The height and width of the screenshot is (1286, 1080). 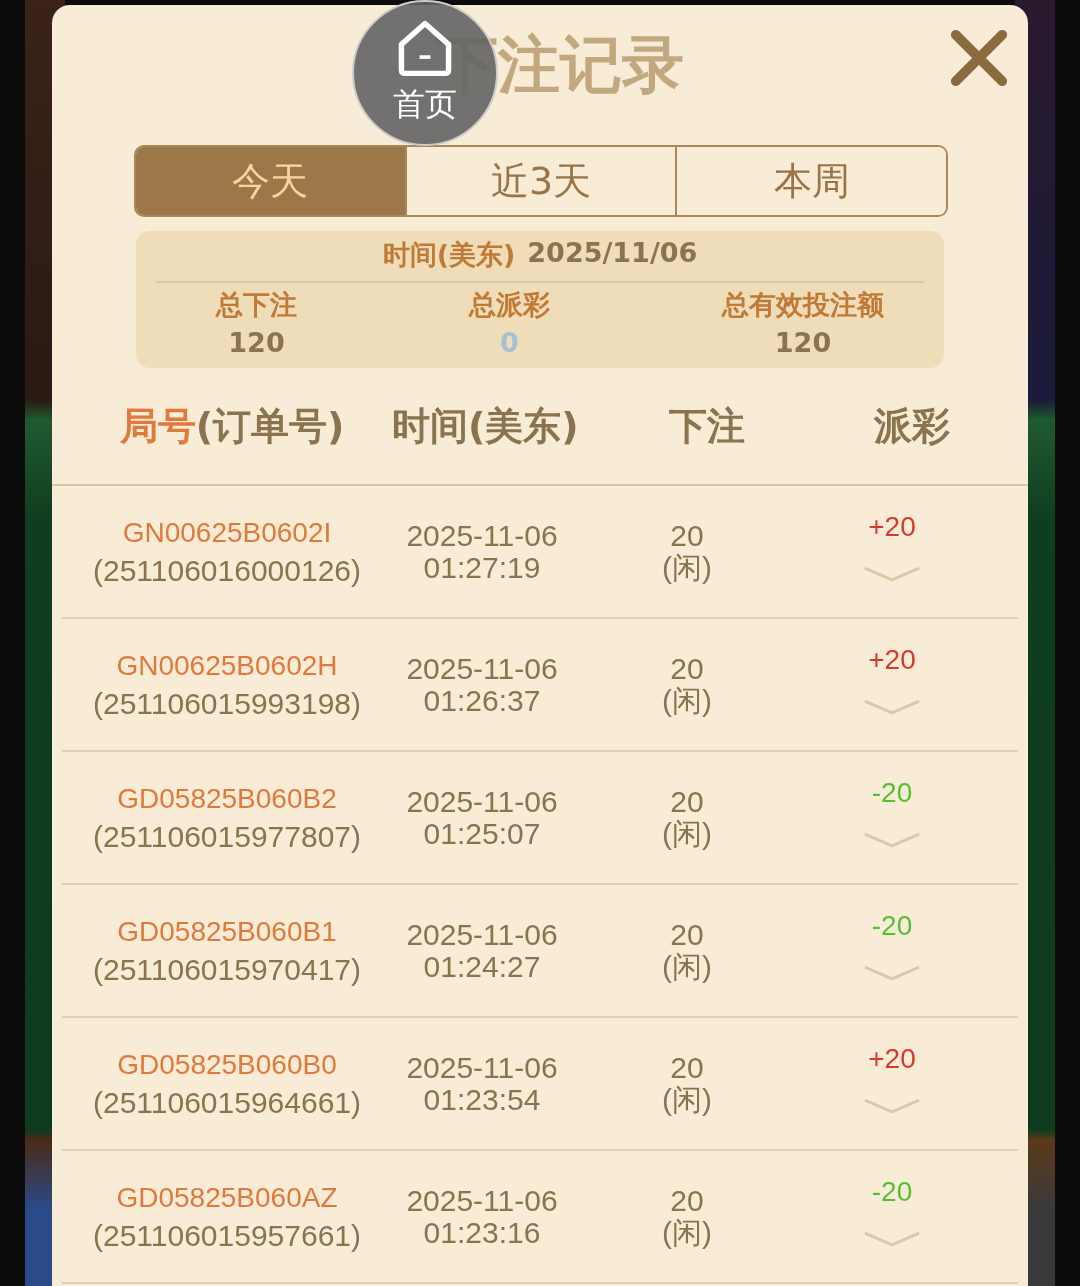 I want to click on round-number: GN00625B0602I, so click(x=227, y=532).